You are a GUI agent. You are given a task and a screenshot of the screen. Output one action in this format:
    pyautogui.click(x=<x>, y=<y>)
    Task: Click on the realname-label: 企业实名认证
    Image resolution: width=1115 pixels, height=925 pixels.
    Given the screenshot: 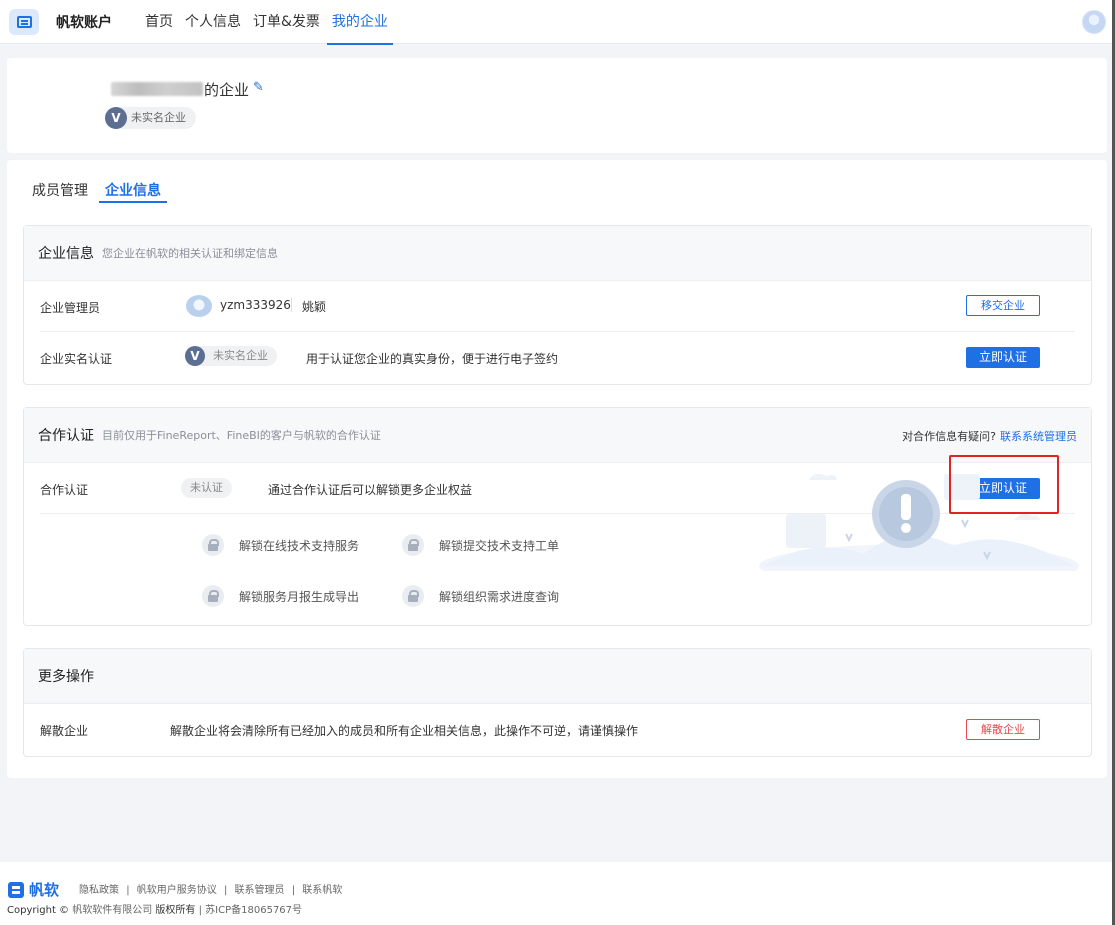 What is the action you would take?
    pyautogui.click(x=76, y=359)
    